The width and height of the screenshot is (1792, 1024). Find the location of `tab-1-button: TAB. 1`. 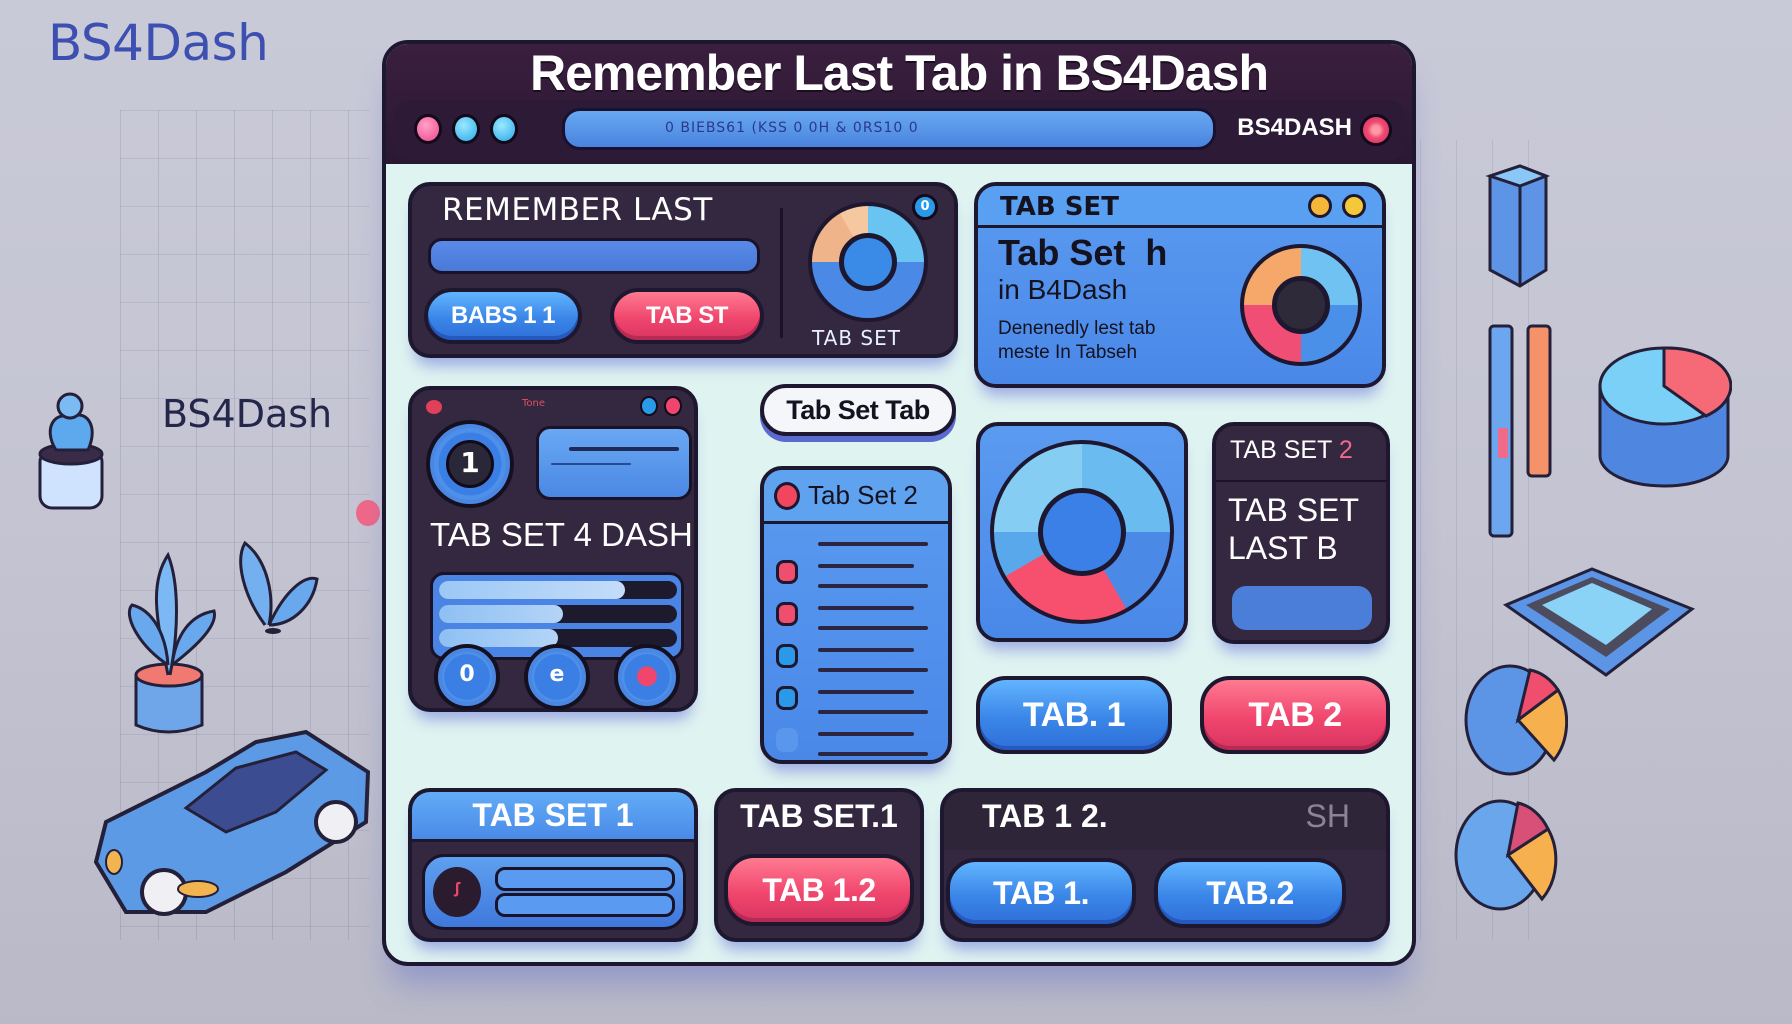

tab-1-button: TAB. 1 is located at coordinates (1074, 715).